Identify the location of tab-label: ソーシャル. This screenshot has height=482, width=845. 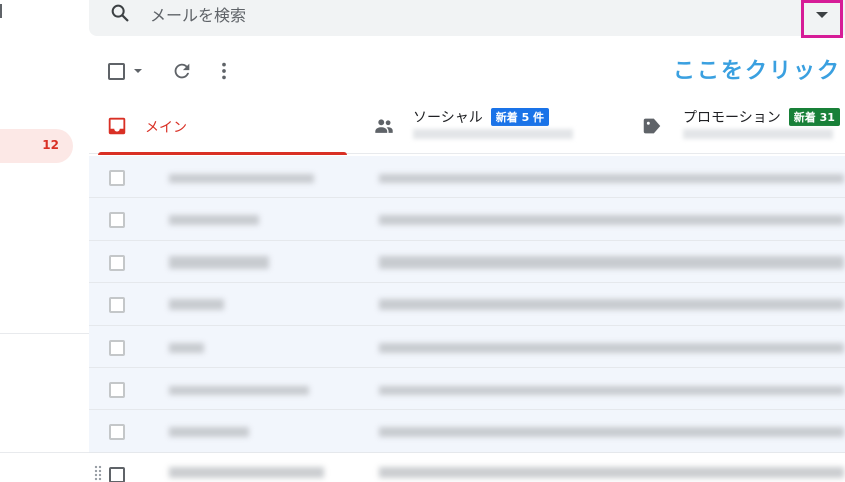
(448, 118).